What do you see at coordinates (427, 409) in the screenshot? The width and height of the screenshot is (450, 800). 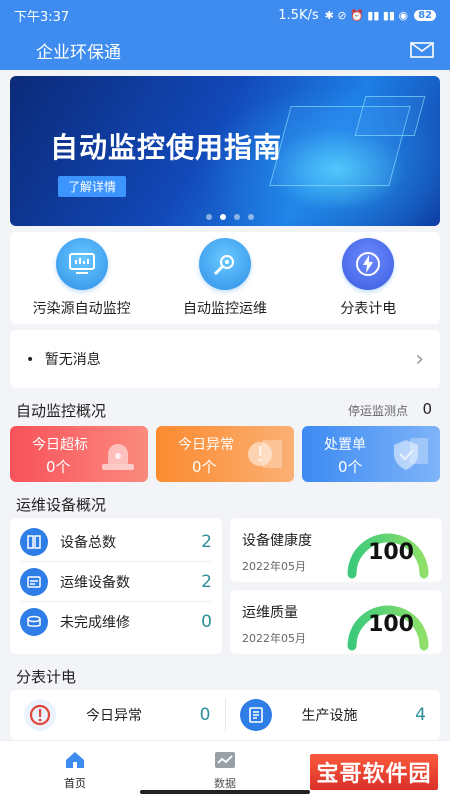 I see `stop-points-value: 0` at bounding box center [427, 409].